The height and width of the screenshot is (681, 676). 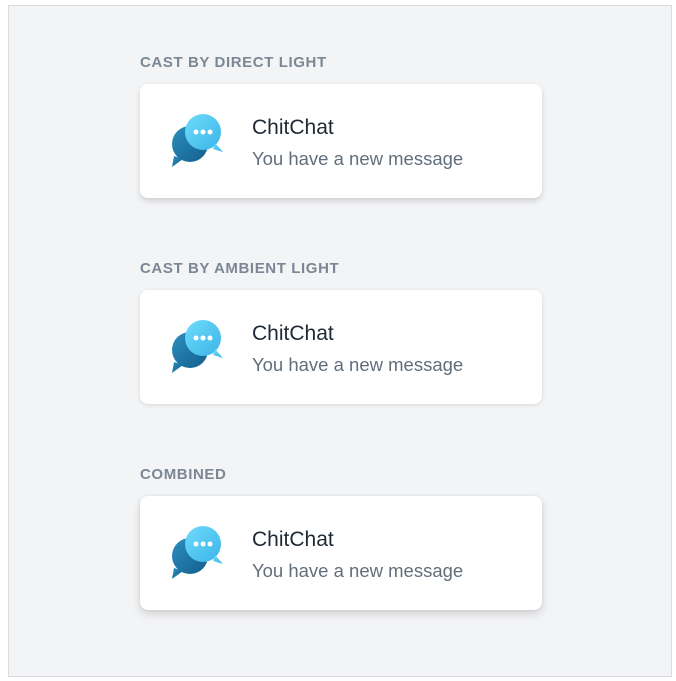 I want to click on section-combined: COMBINED ChitChat You have a new message, so click(x=341, y=538).